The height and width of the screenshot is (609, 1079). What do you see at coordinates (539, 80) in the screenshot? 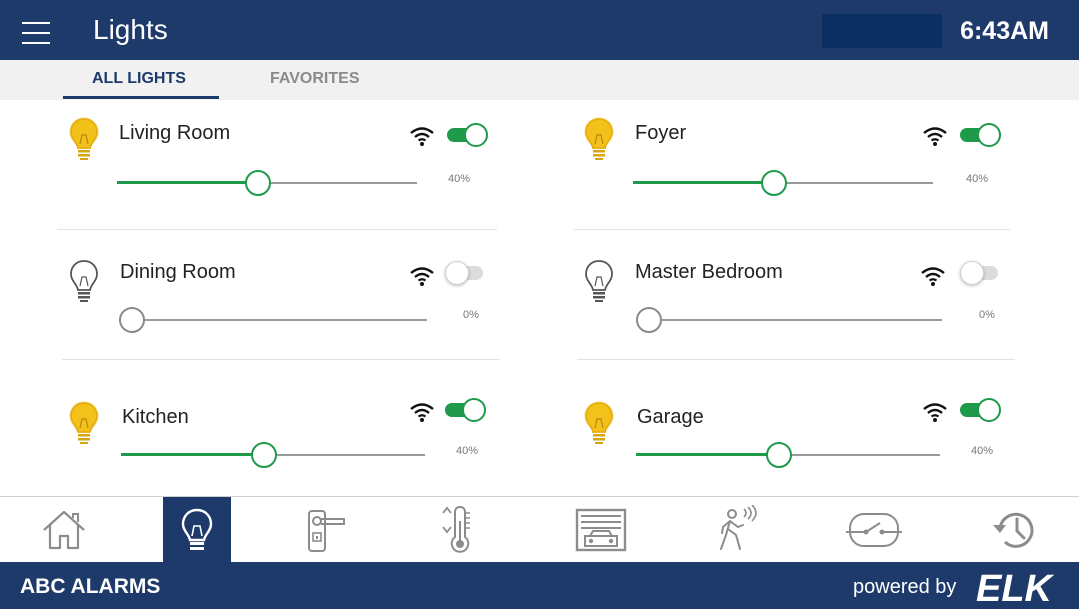
I see `tab-bar: ALL LIGHTS FAVORITES` at bounding box center [539, 80].